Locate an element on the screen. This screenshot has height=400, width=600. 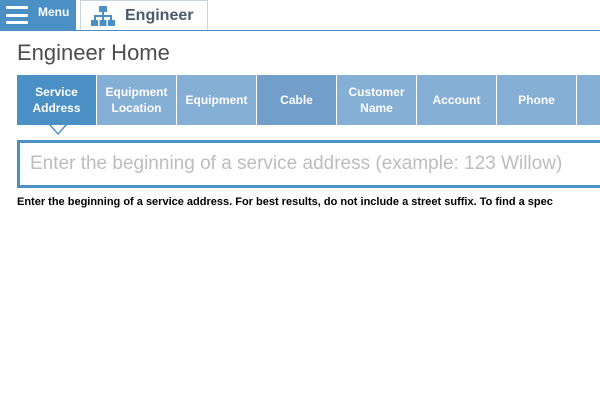
menu-label: Menu is located at coordinates (54, 12).